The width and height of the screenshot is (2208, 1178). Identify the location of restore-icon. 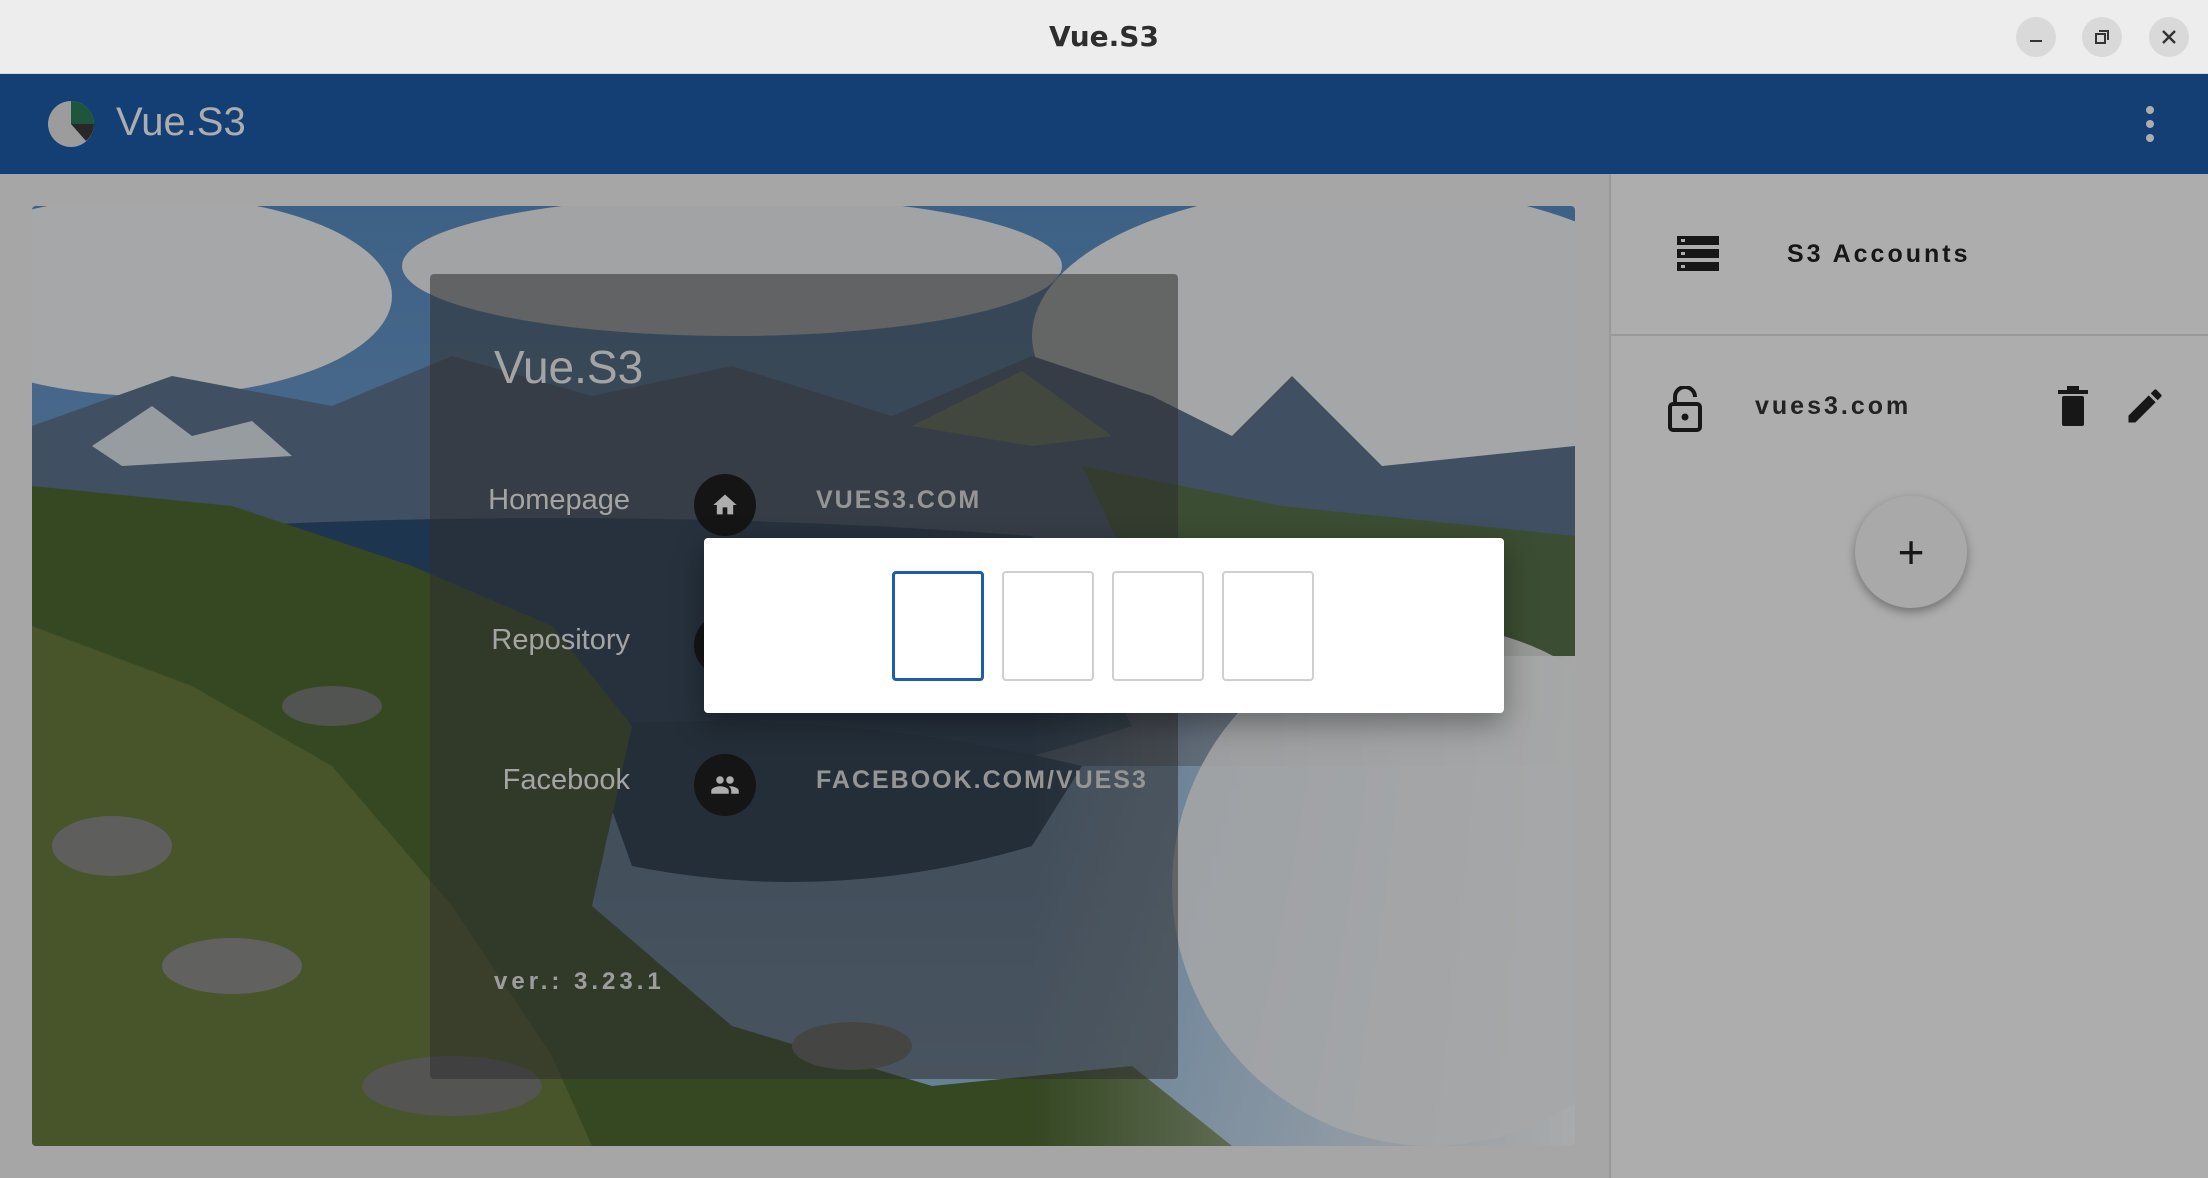
(2102, 37).